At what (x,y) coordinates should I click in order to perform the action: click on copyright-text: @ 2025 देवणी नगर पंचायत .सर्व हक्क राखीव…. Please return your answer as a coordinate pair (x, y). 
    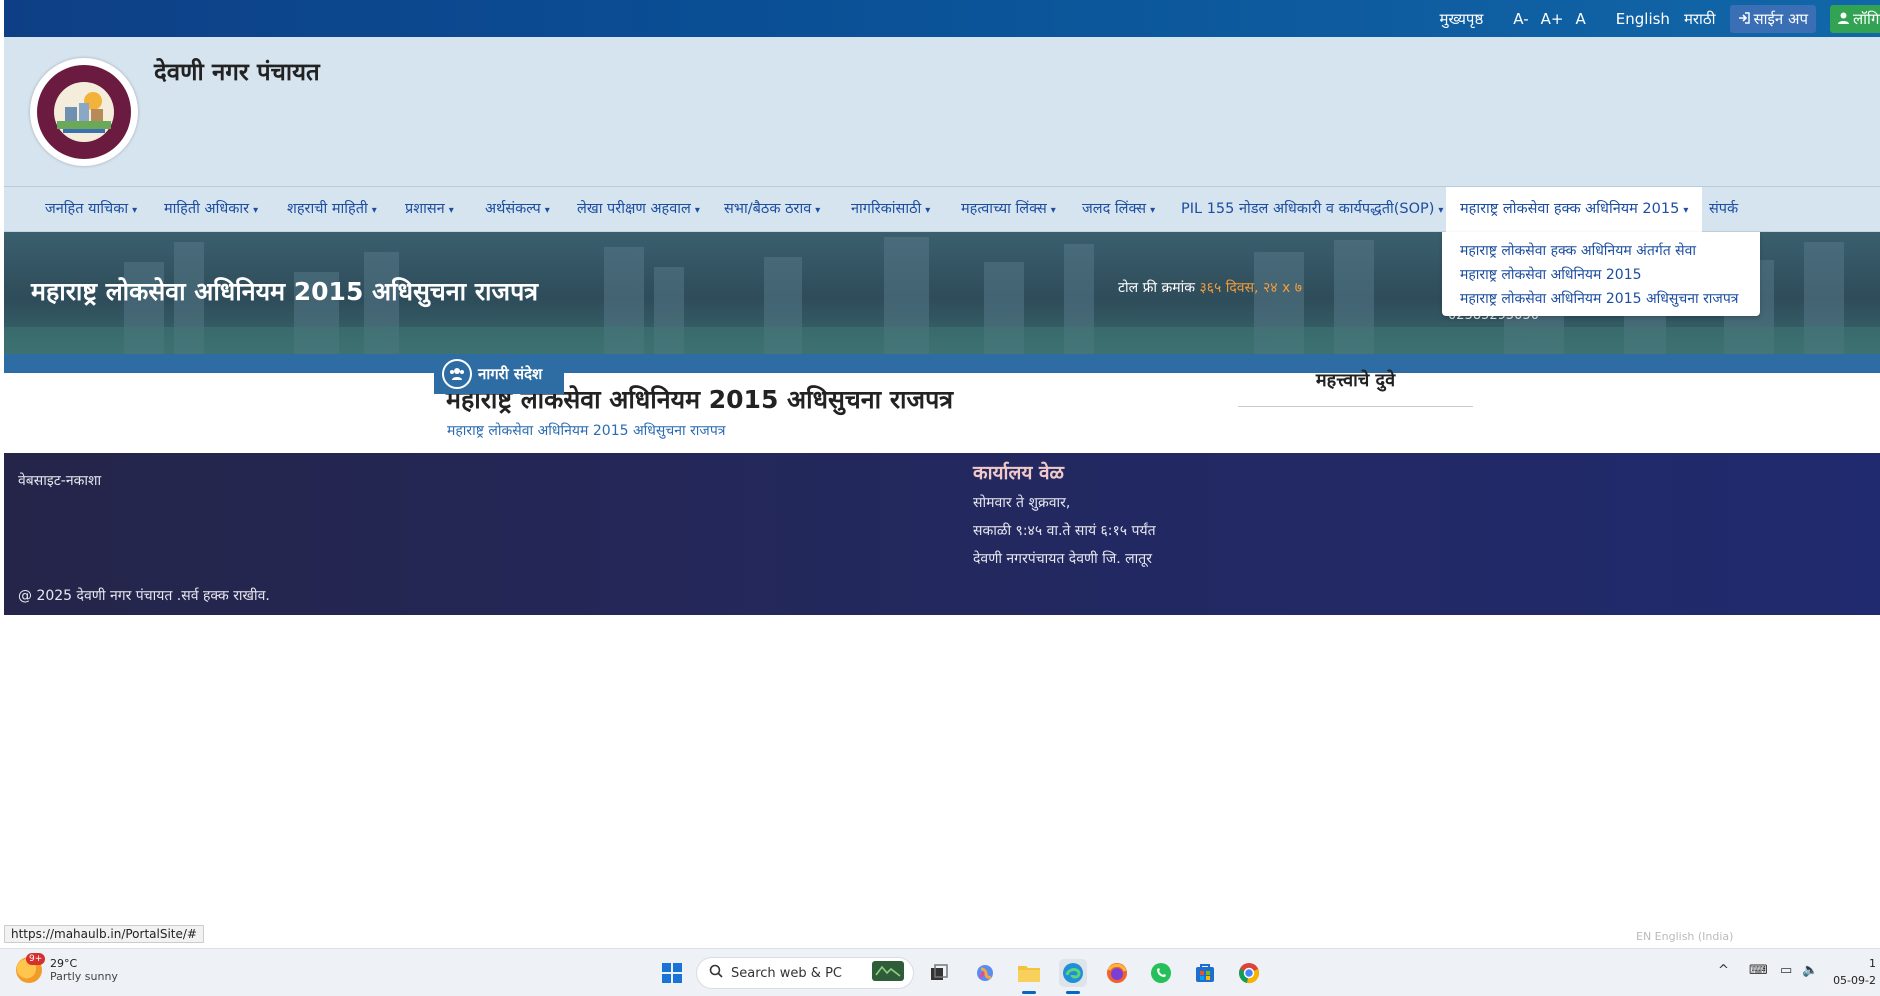
    Looking at the image, I should click on (144, 596).